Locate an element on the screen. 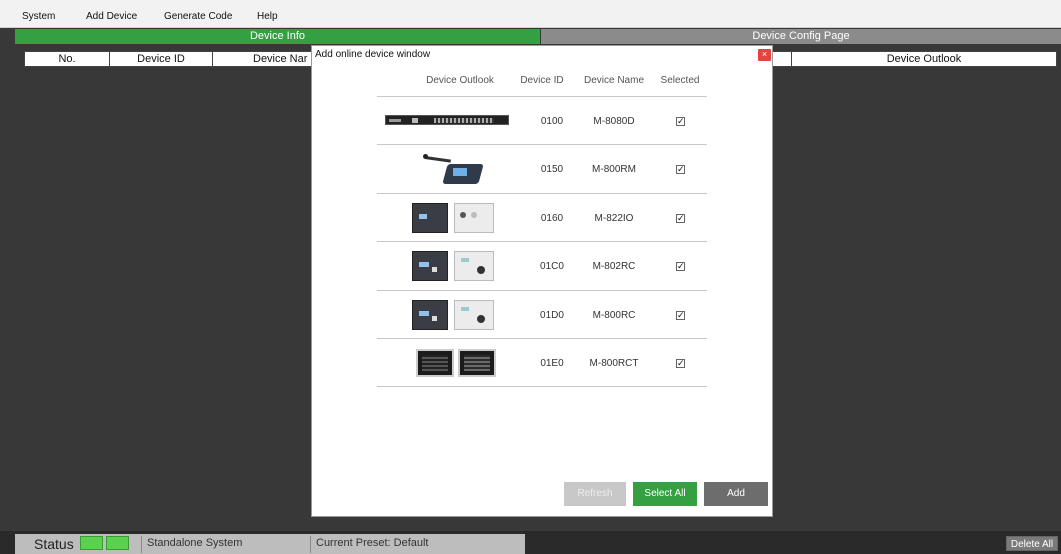 The image size is (1061, 554). device-name-cell: M-8080D is located at coordinates (614, 121).